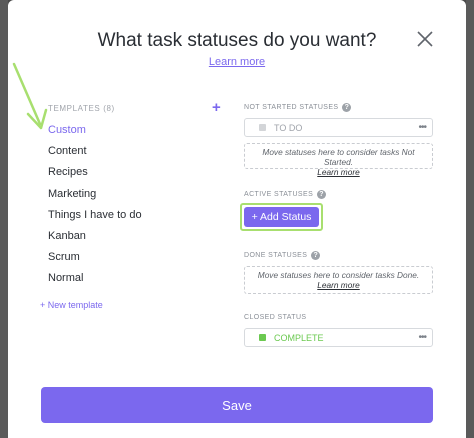  Describe the element at coordinates (95, 278) in the screenshot. I see `template-item-normal: Normal` at that location.